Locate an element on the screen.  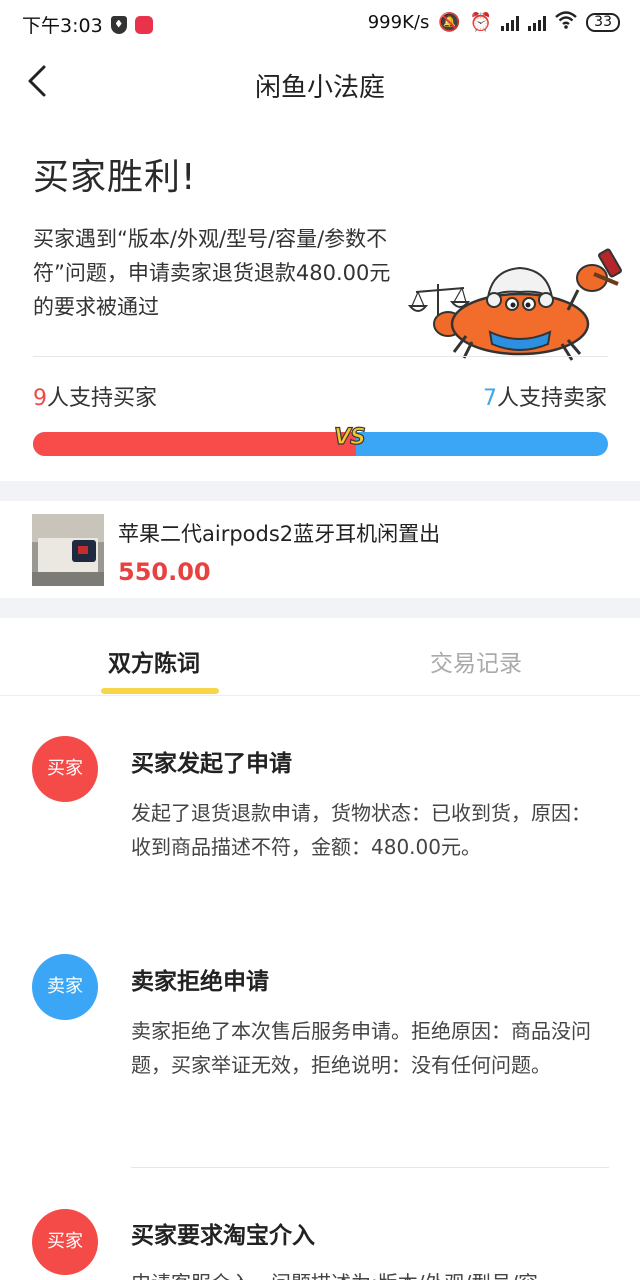
seller-support-label: 人支持卖家 is located at coordinates (551, 398).